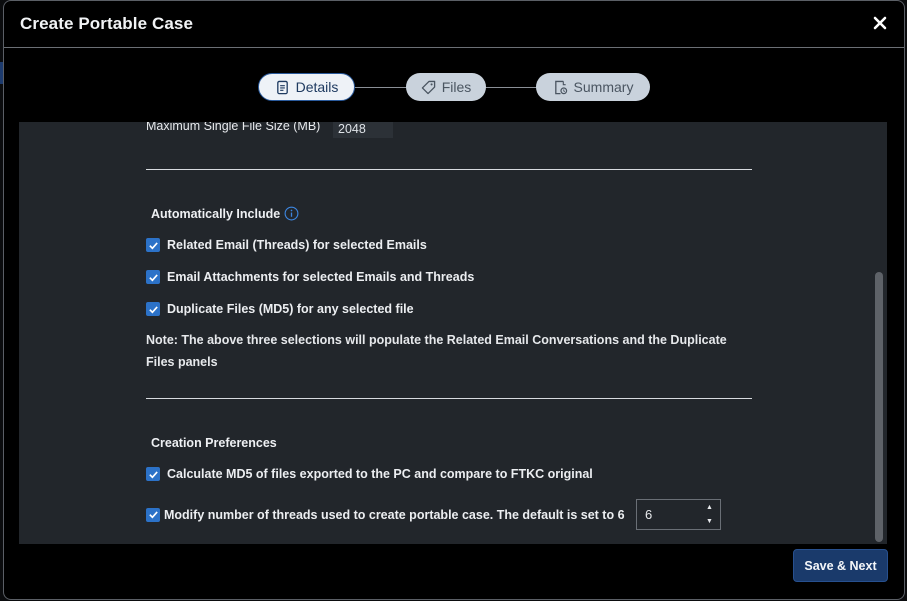  What do you see at coordinates (428, 87) in the screenshot?
I see `tag-icon` at bounding box center [428, 87].